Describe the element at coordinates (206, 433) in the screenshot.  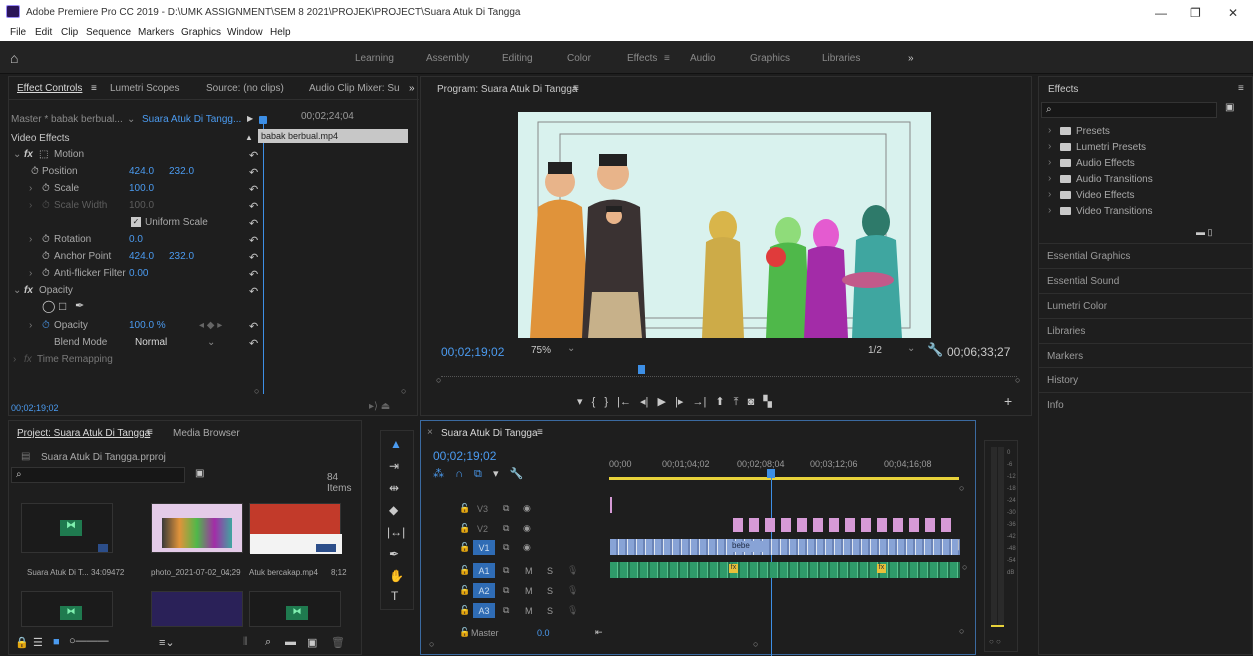
I see `tab-media-browser: Media Browser` at that location.